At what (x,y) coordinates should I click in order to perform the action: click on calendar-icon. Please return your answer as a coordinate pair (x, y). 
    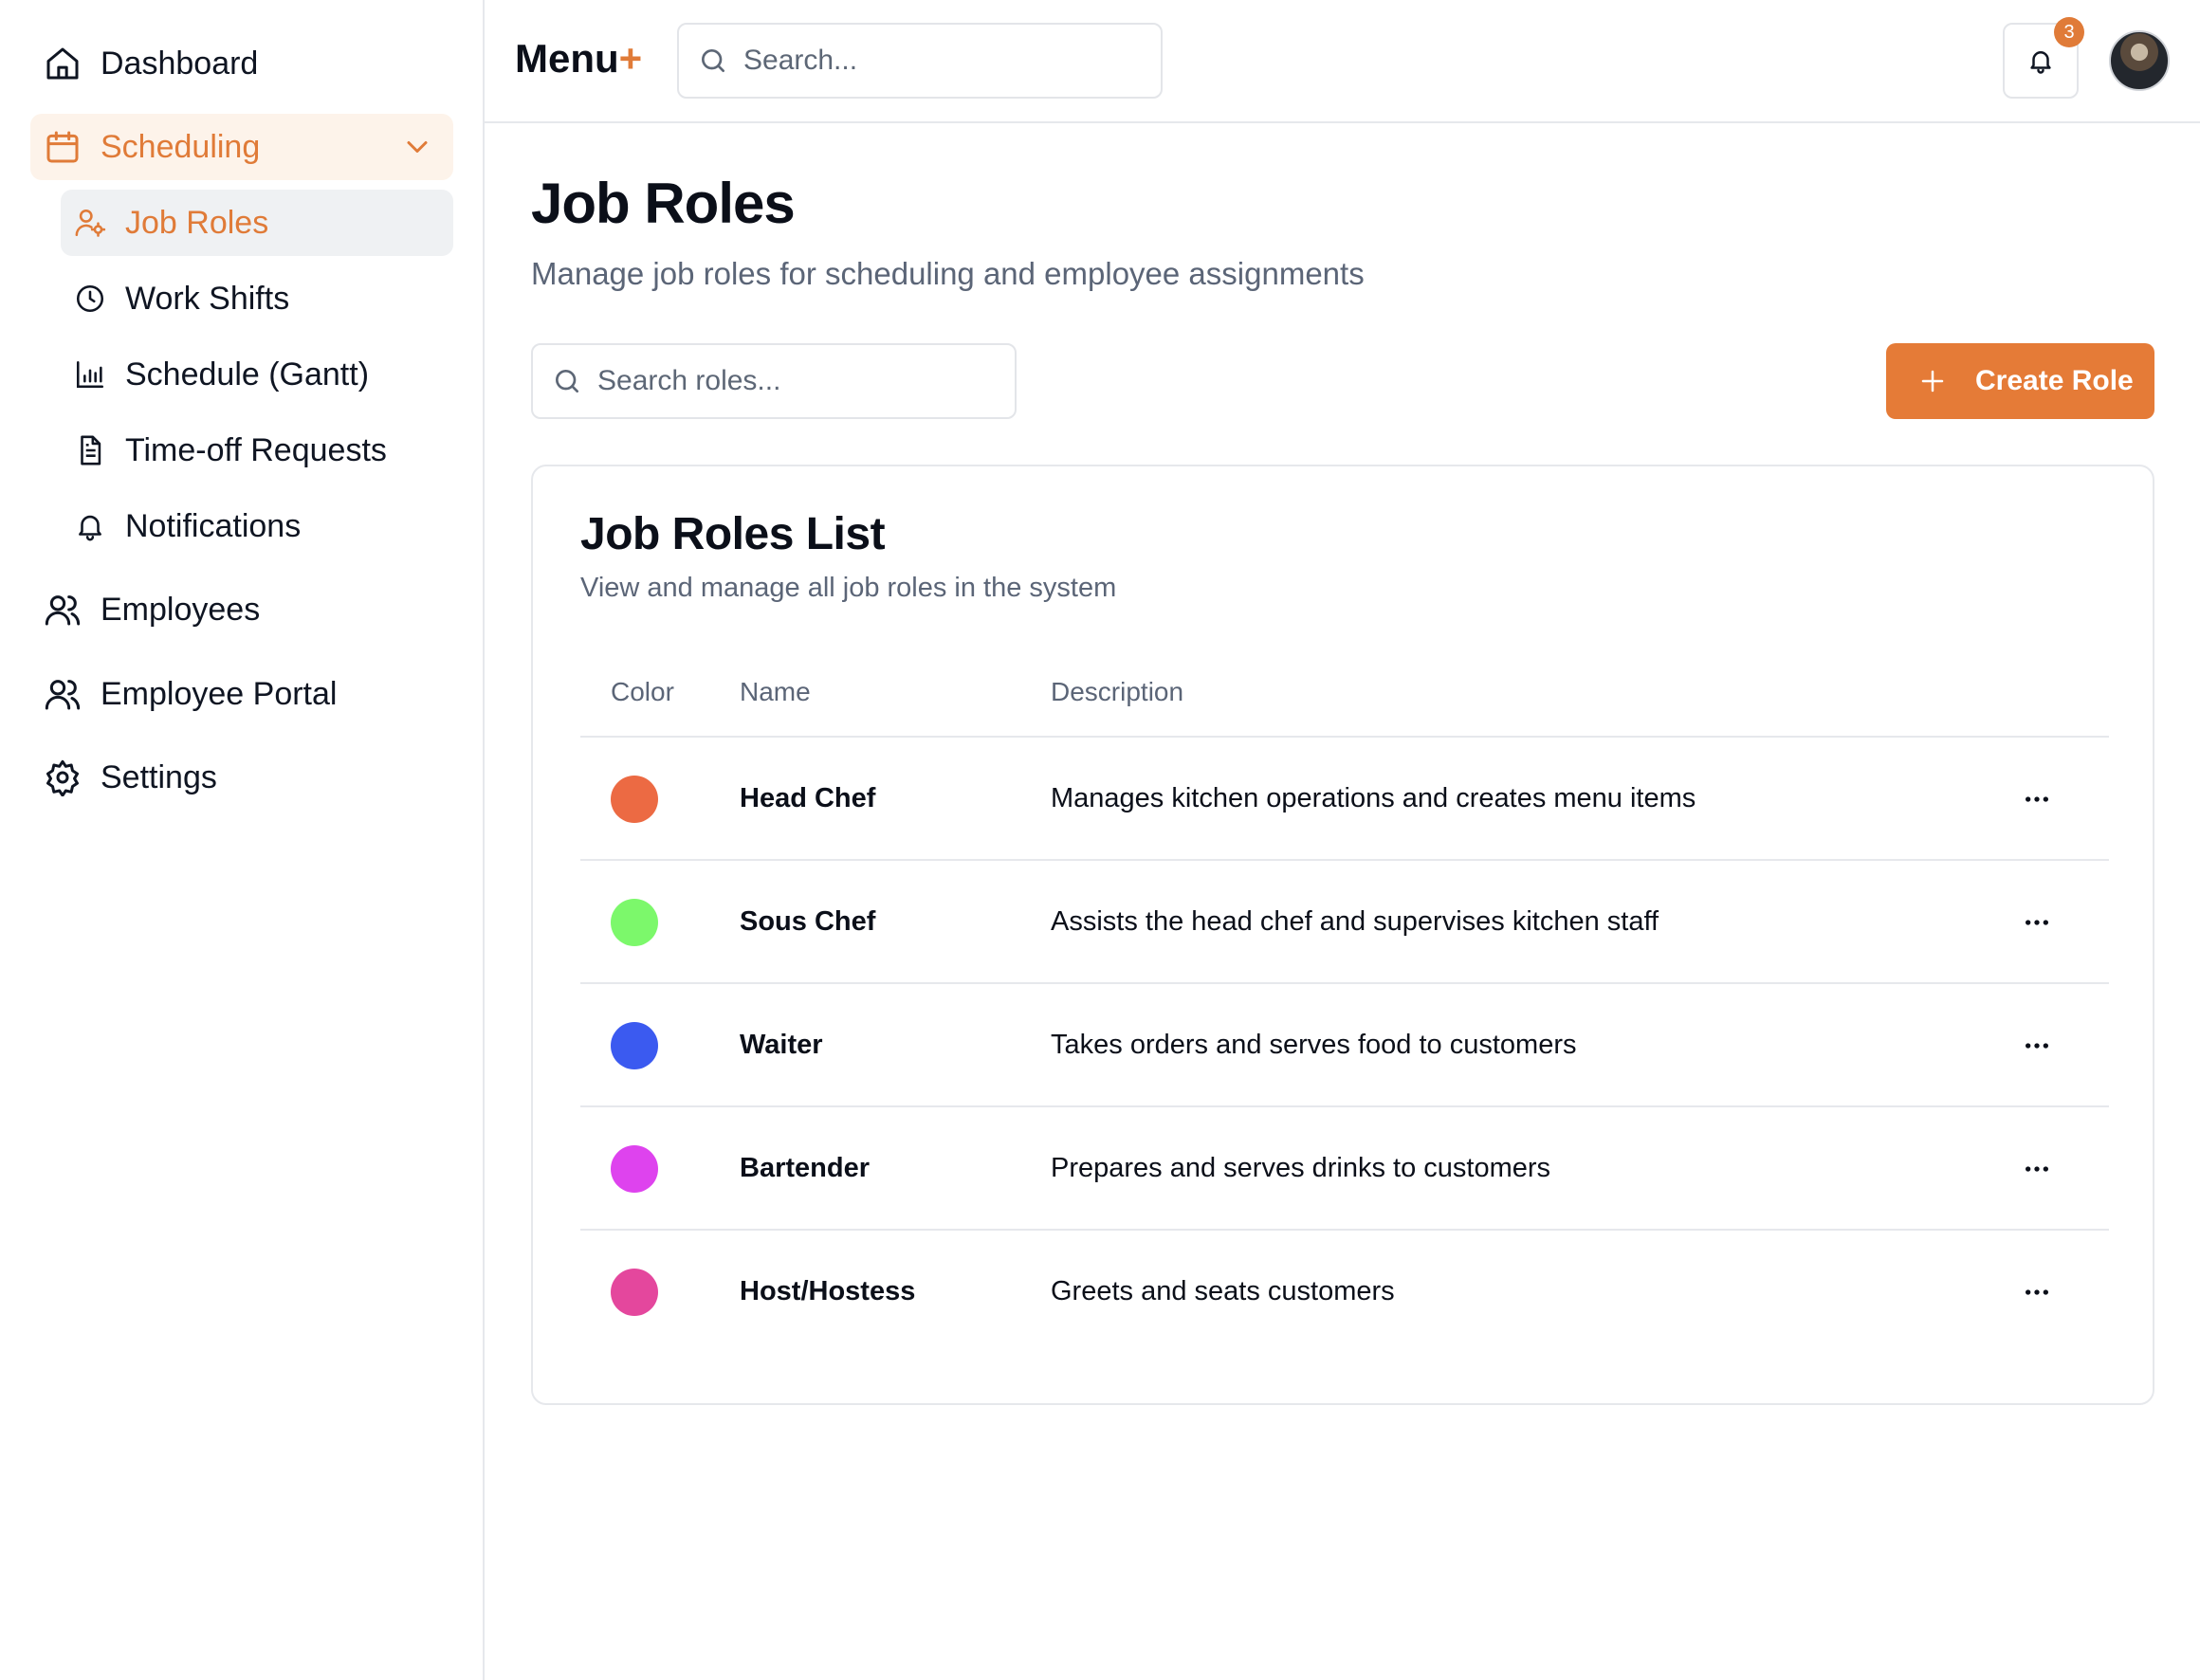
    Looking at the image, I should click on (63, 147).